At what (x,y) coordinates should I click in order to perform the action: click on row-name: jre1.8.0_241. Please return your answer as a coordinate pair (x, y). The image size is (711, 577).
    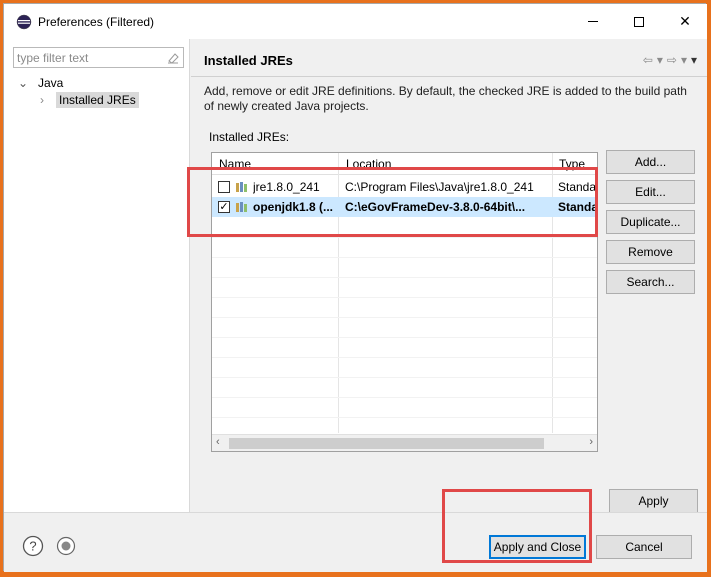
    Looking at the image, I should click on (286, 187).